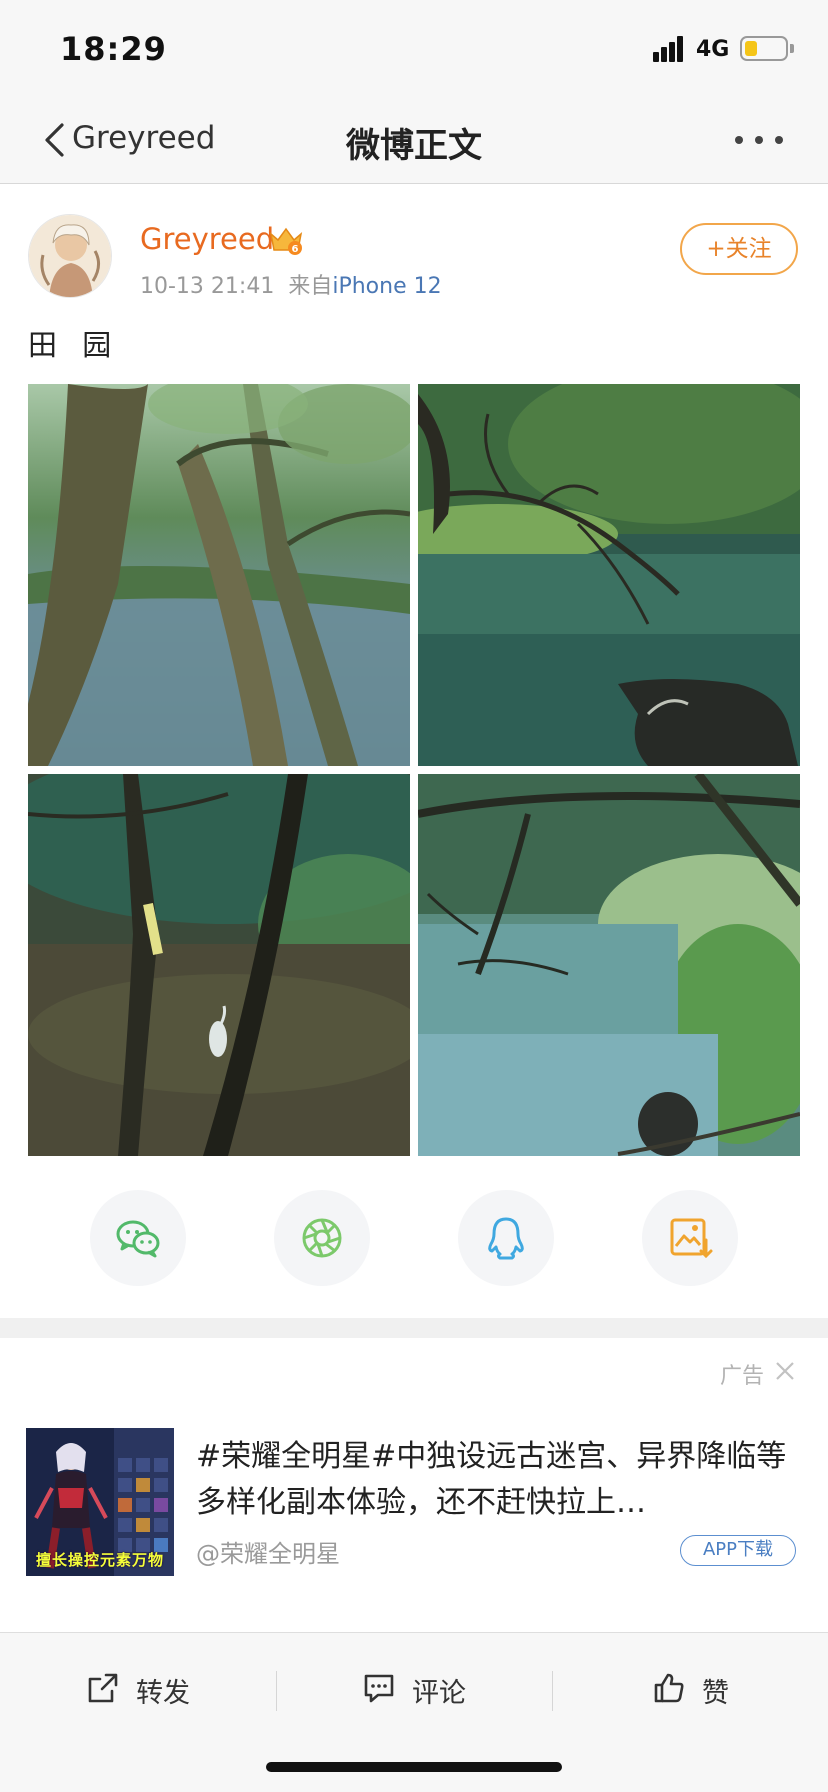 The height and width of the screenshot is (1792, 828). I want to click on repost-icon, so click(103, 1688).